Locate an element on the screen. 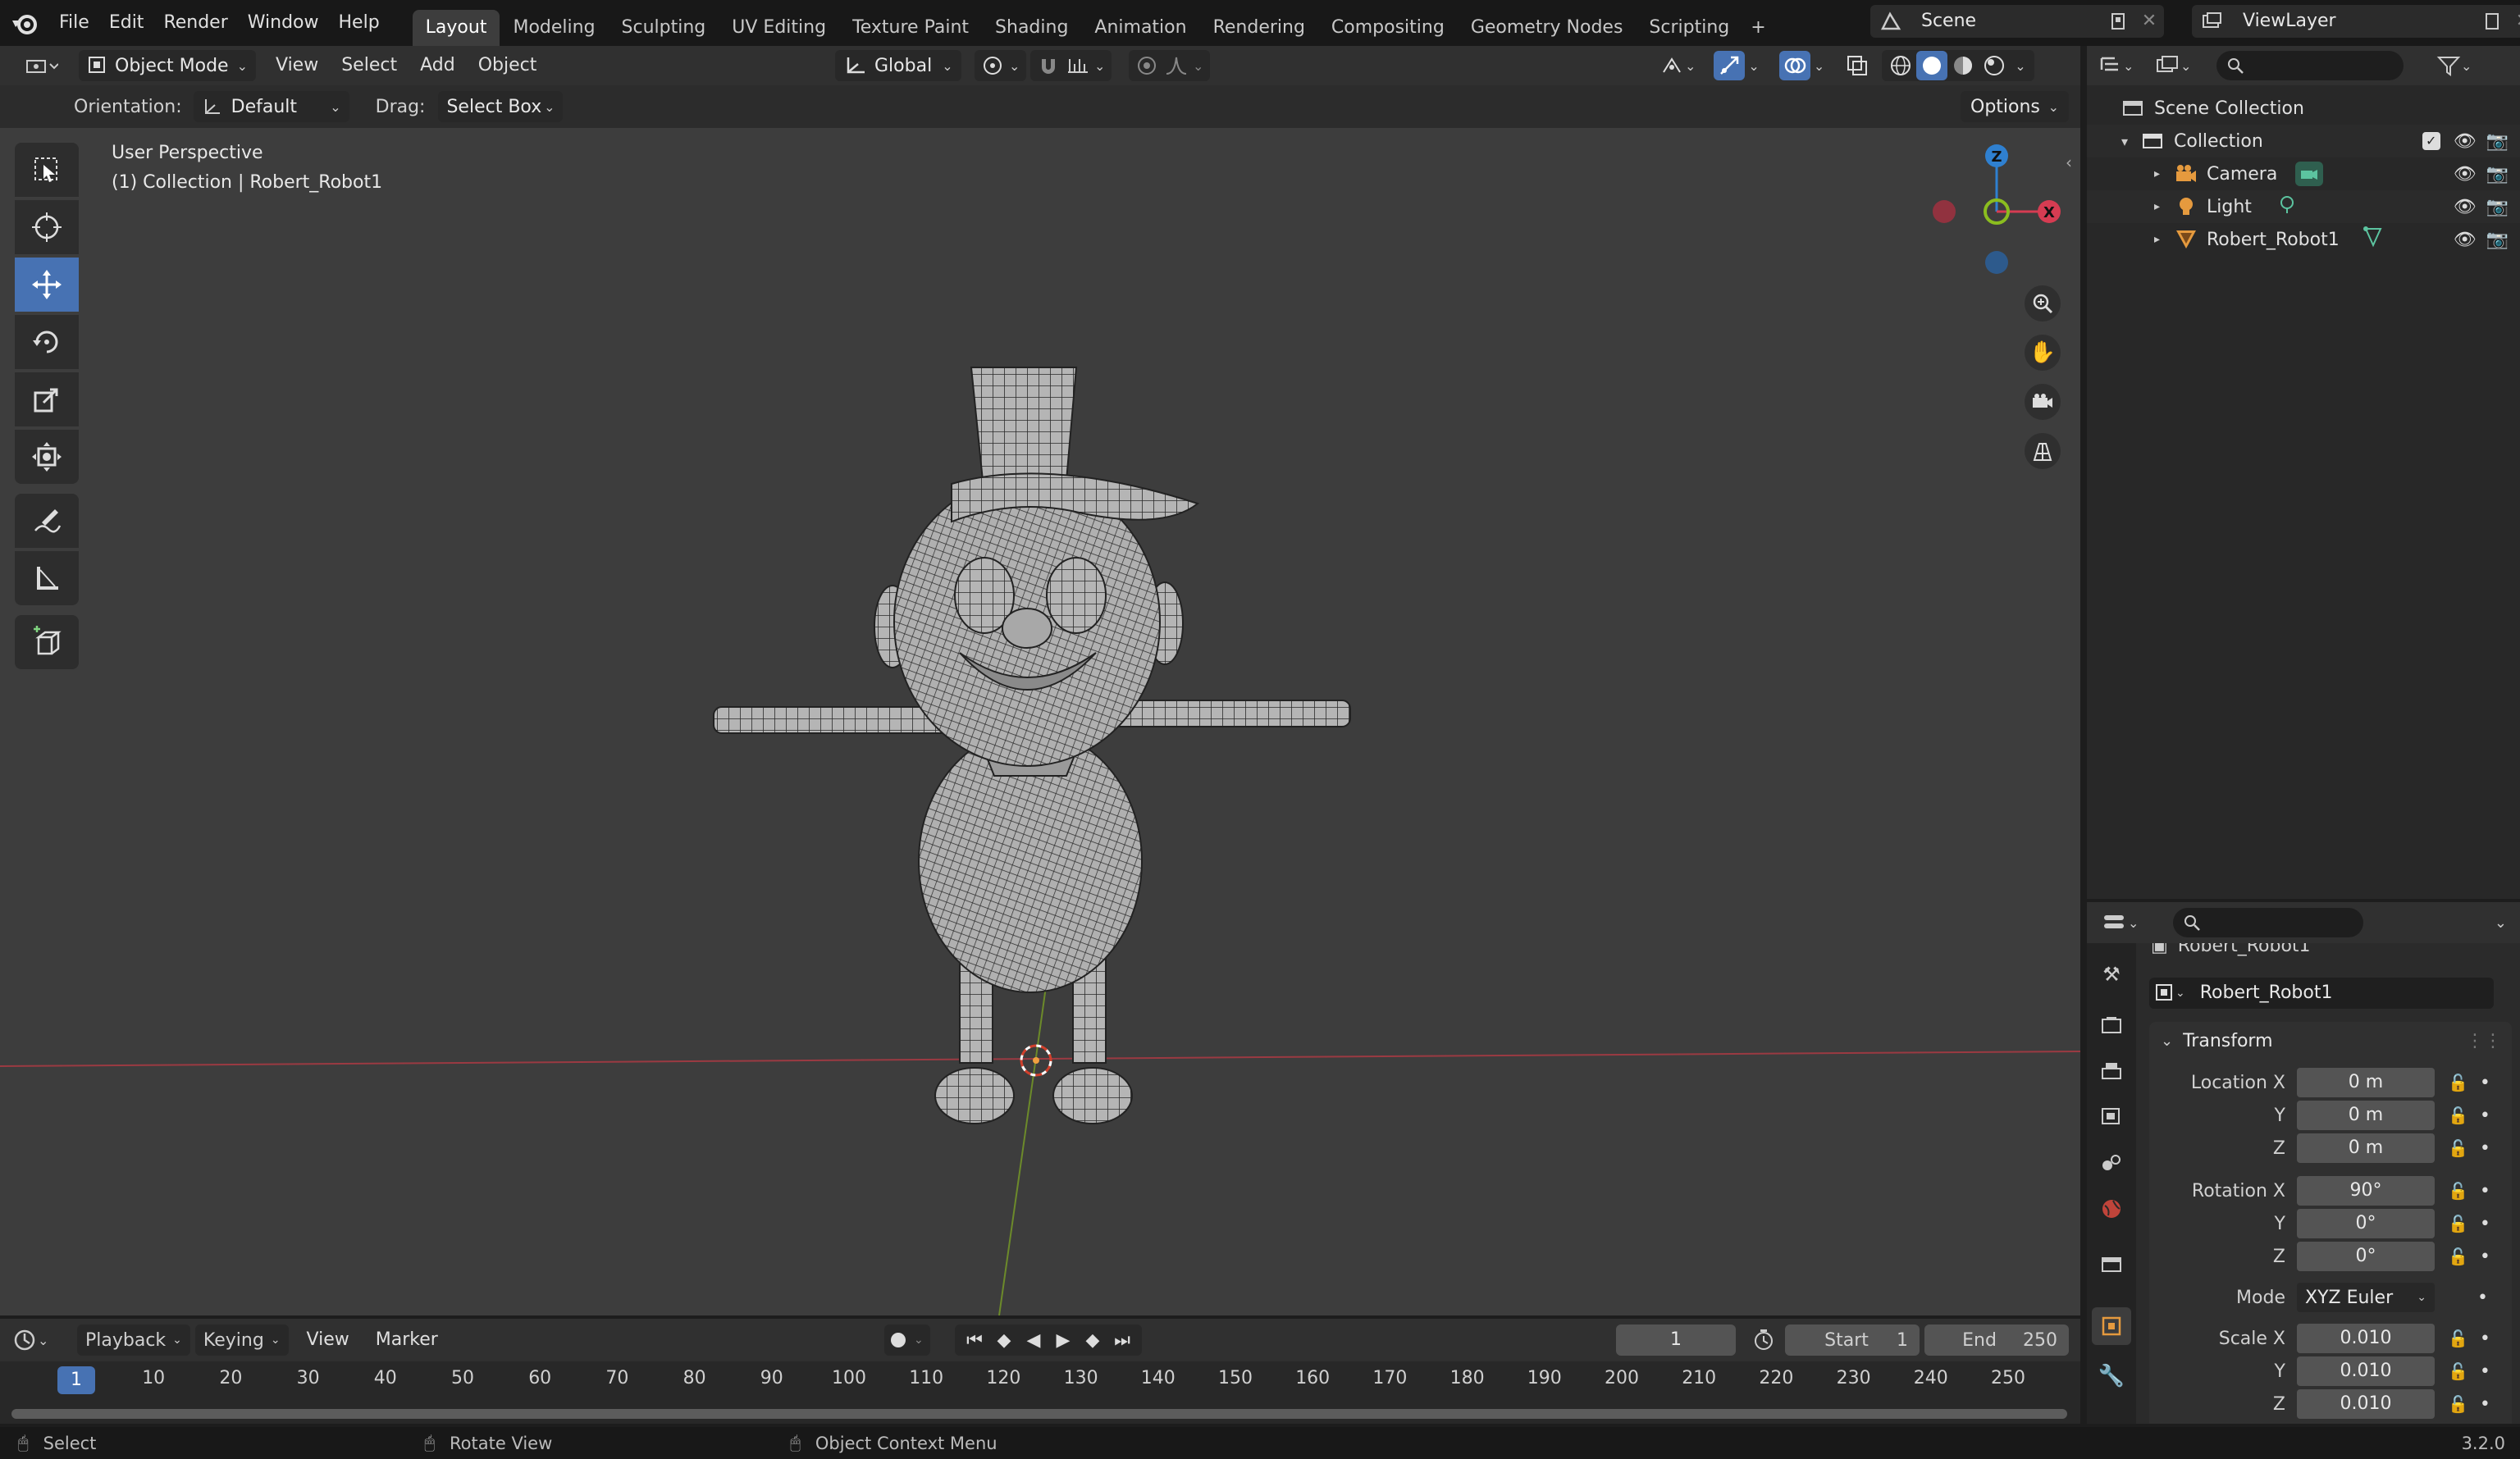 The width and height of the screenshot is (2520, 1459). timeline-editor-type: ⌄ is located at coordinates (40, 1341).